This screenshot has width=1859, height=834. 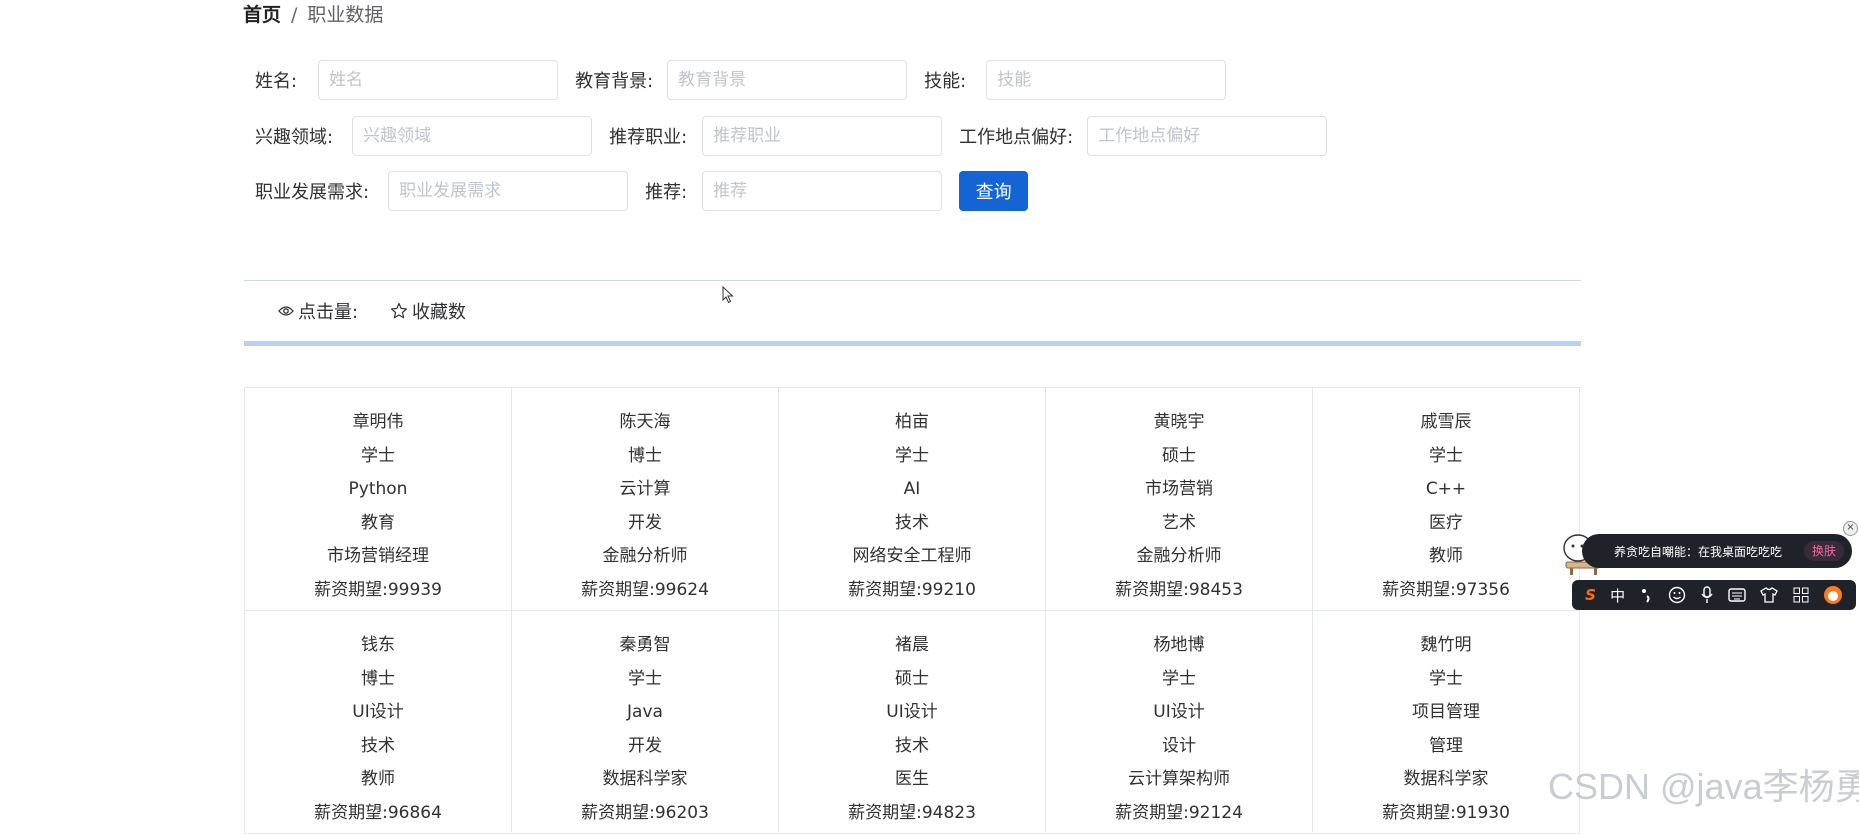 I want to click on card-salary: 薪资期望:98453, so click(x=1179, y=589).